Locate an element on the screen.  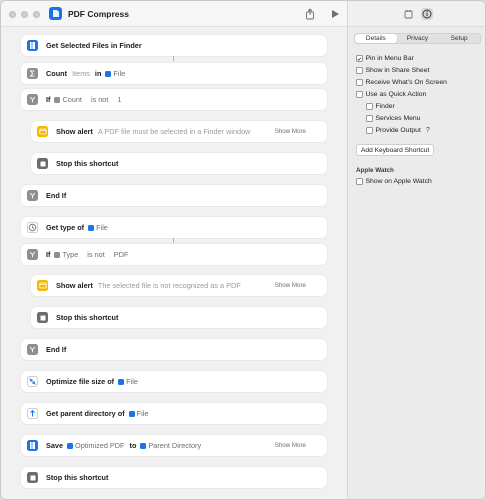
tab-setup: Setup is located at coordinates (459, 38).